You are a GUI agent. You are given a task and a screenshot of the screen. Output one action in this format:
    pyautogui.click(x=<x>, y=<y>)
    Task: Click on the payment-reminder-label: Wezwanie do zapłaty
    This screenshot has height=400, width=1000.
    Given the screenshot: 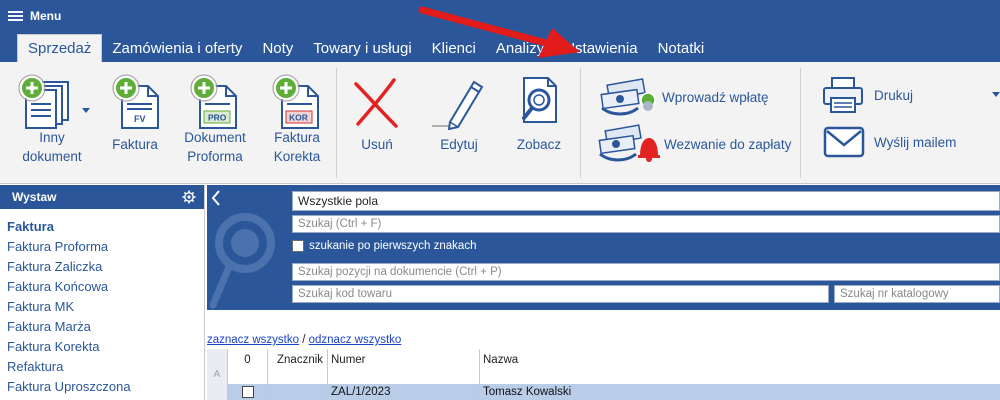 What is the action you would take?
    pyautogui.click(x=728, y=144)
    